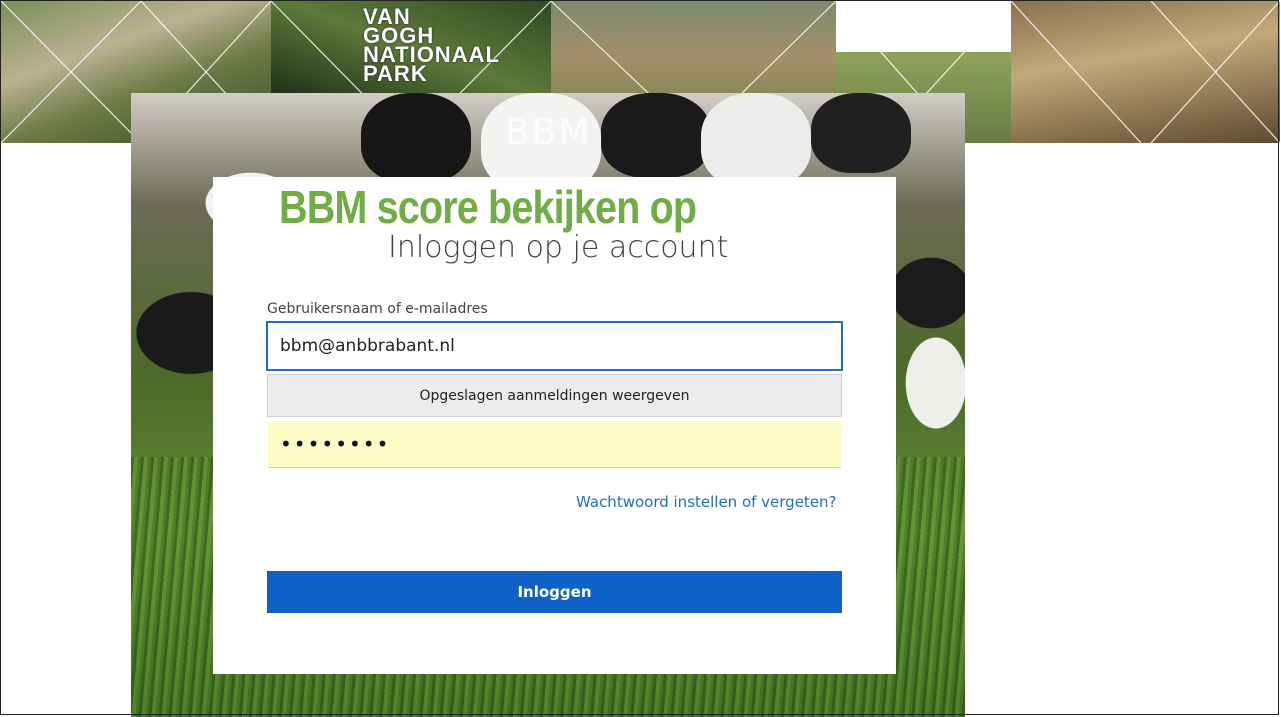 The height and width of the screenshot is (717, 1281). I want to click on vgnp-logo: VAN GOGH NATIONAAL PARK, so click(431, 45).